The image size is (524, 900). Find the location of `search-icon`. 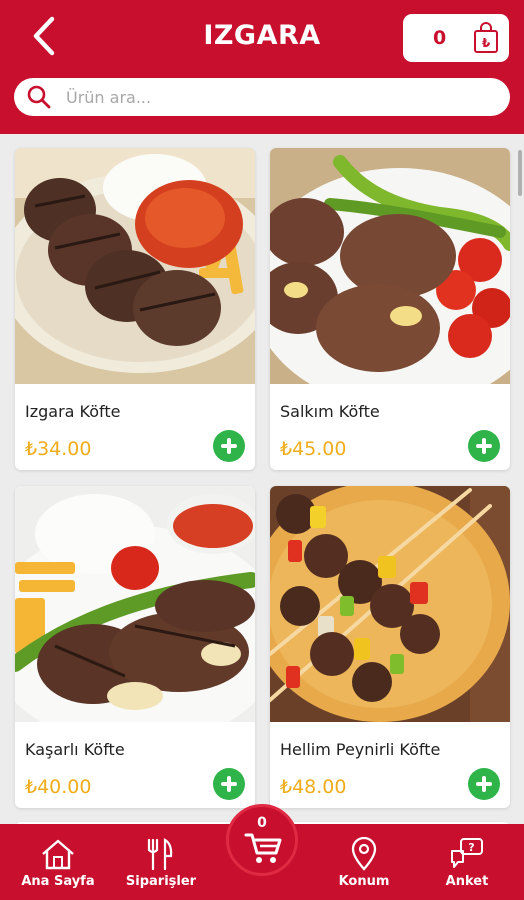

search-icon is located at coordinates (39, 97).